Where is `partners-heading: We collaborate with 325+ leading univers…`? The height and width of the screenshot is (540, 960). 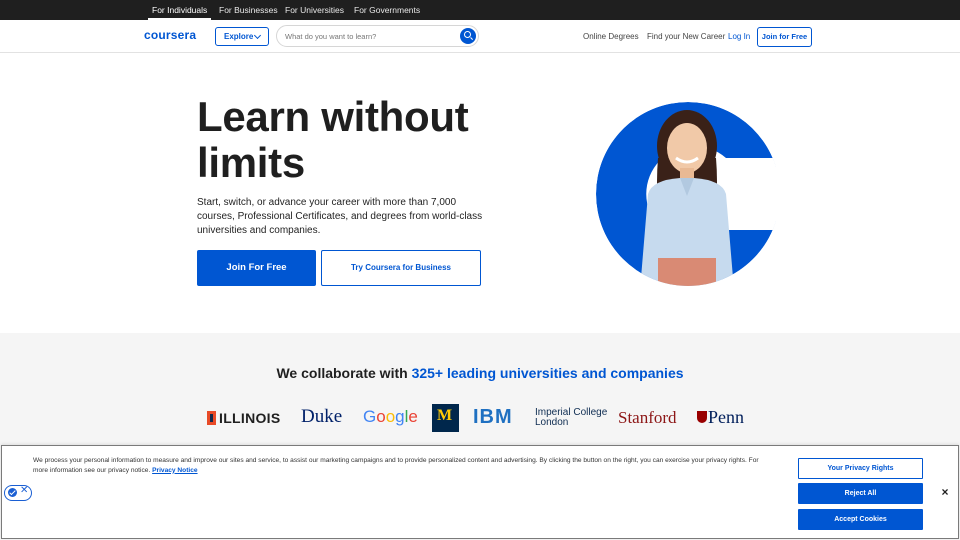
partners-heading: We collaborate with 325+ leading univers… is located at coordinates (480, 373).